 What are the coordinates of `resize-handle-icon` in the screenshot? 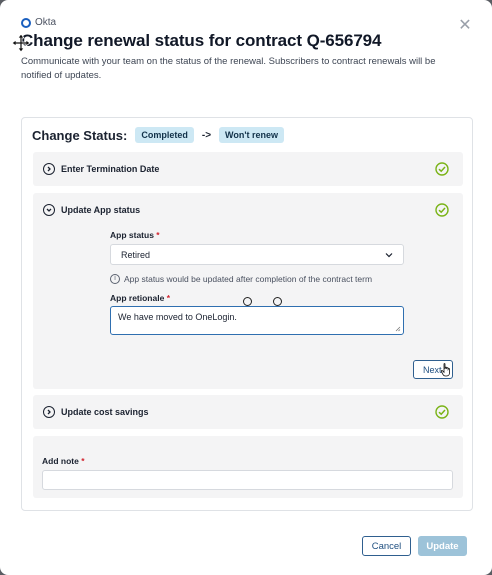 It's located at (398, 329).